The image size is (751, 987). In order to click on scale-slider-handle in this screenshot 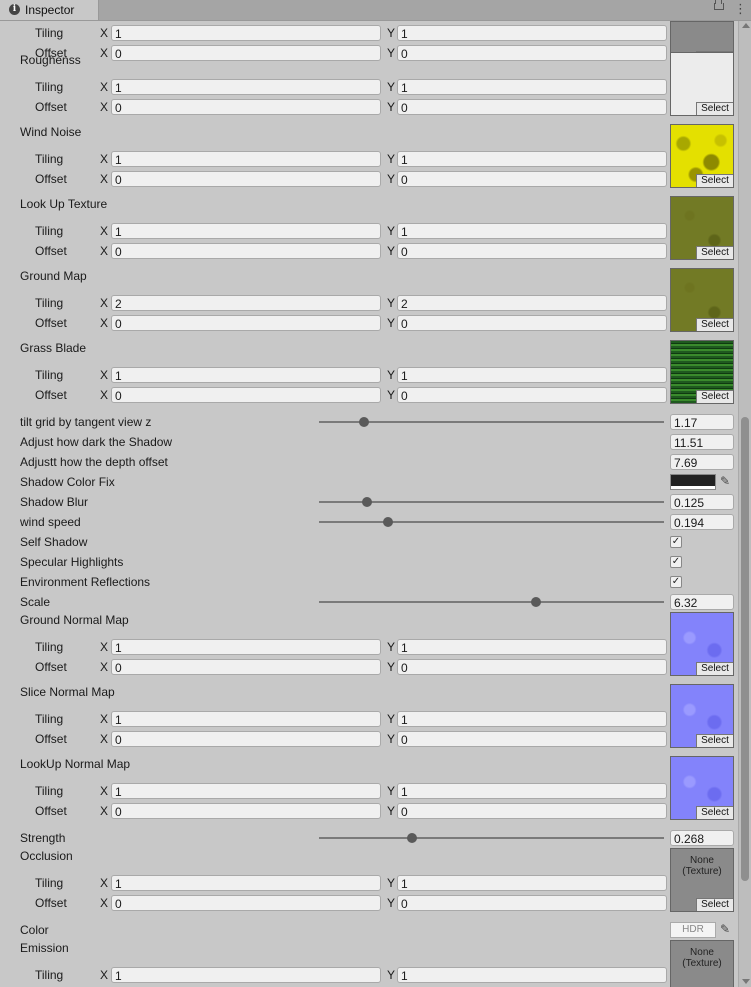, I will do `click(536, 602)`.